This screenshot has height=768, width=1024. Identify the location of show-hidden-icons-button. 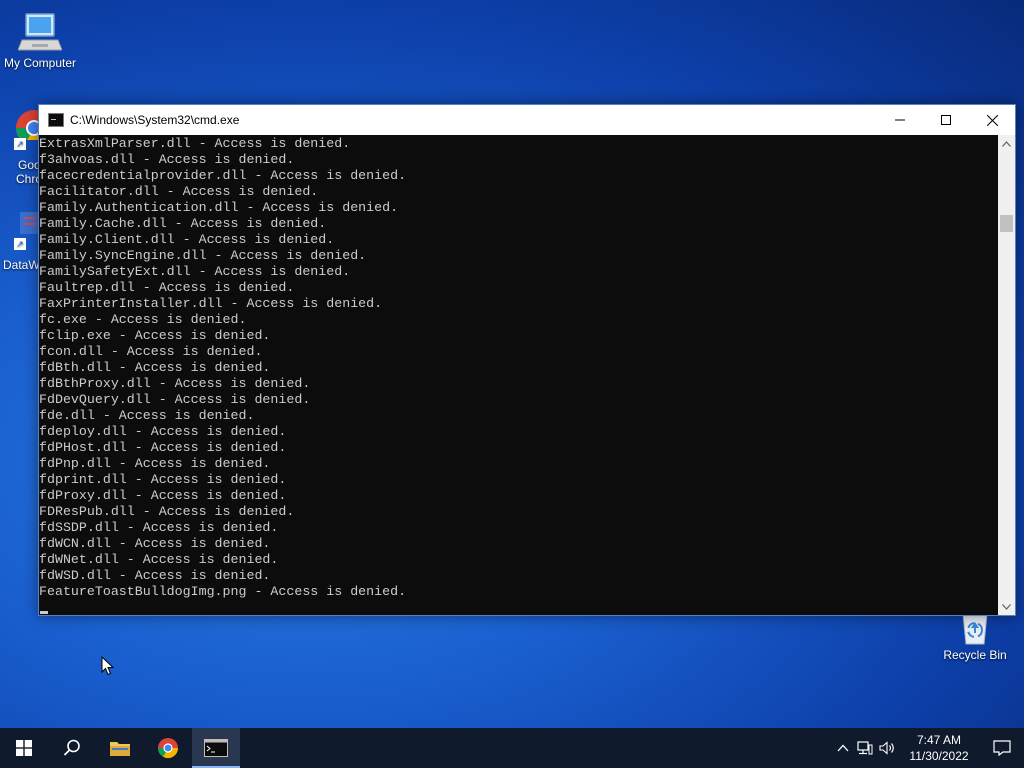
(843, 748).